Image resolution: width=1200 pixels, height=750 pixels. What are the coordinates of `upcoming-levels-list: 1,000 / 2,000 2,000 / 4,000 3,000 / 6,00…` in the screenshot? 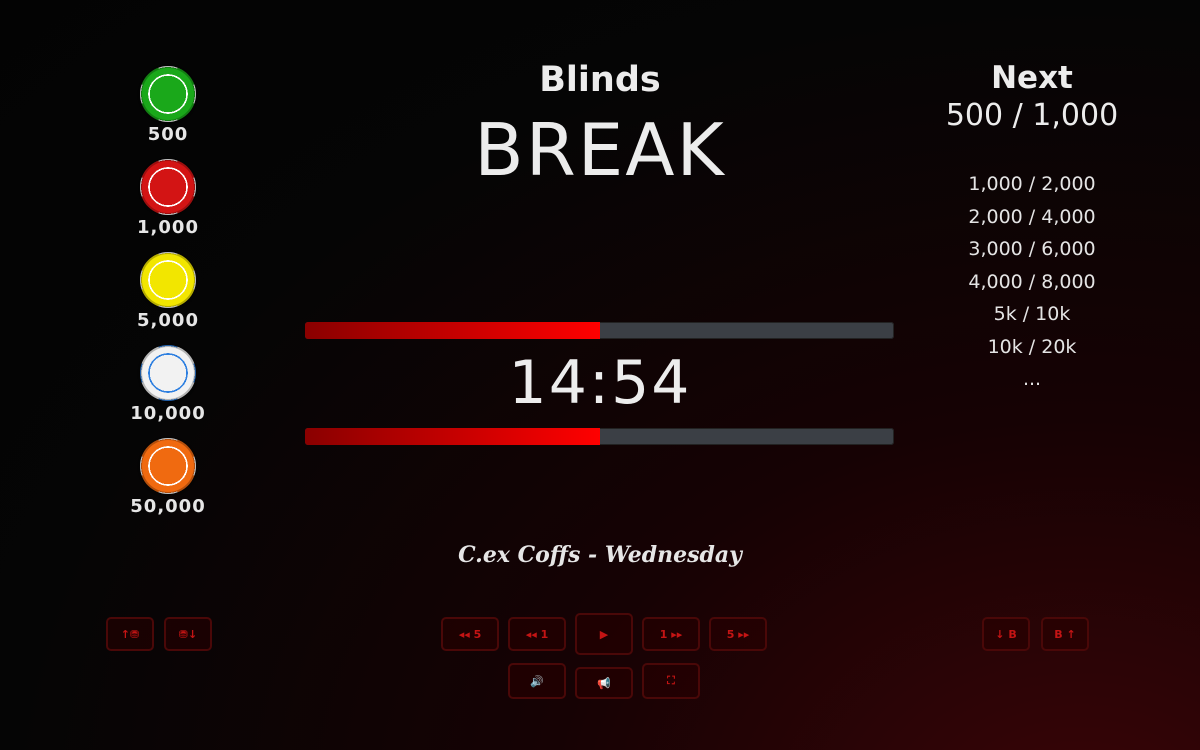 It's located at (1032, 287).